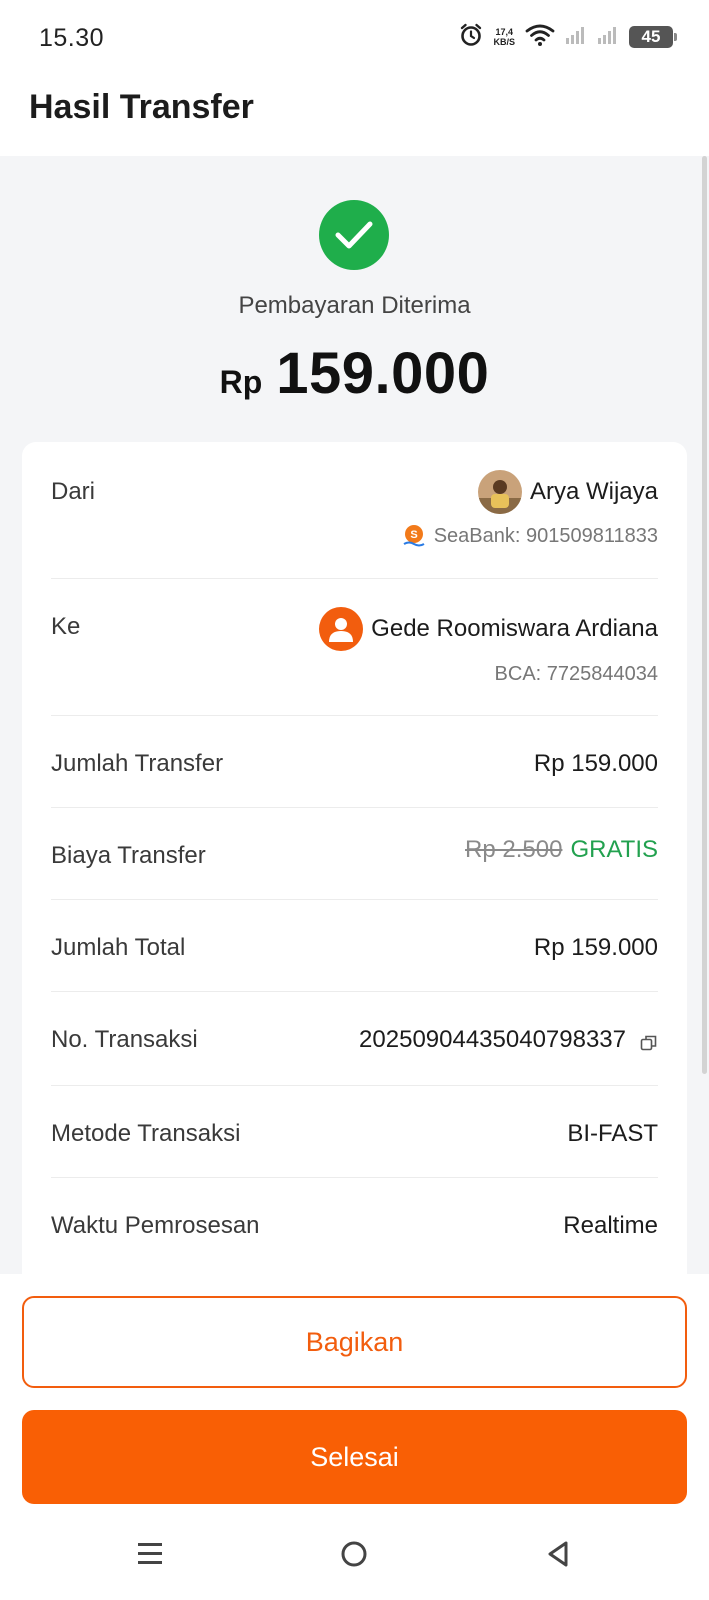  What do you see at coordinates (593, 491) in the screenshot?
I see `sender-name: Arya Wijaya` at bounding box center [593, 491].